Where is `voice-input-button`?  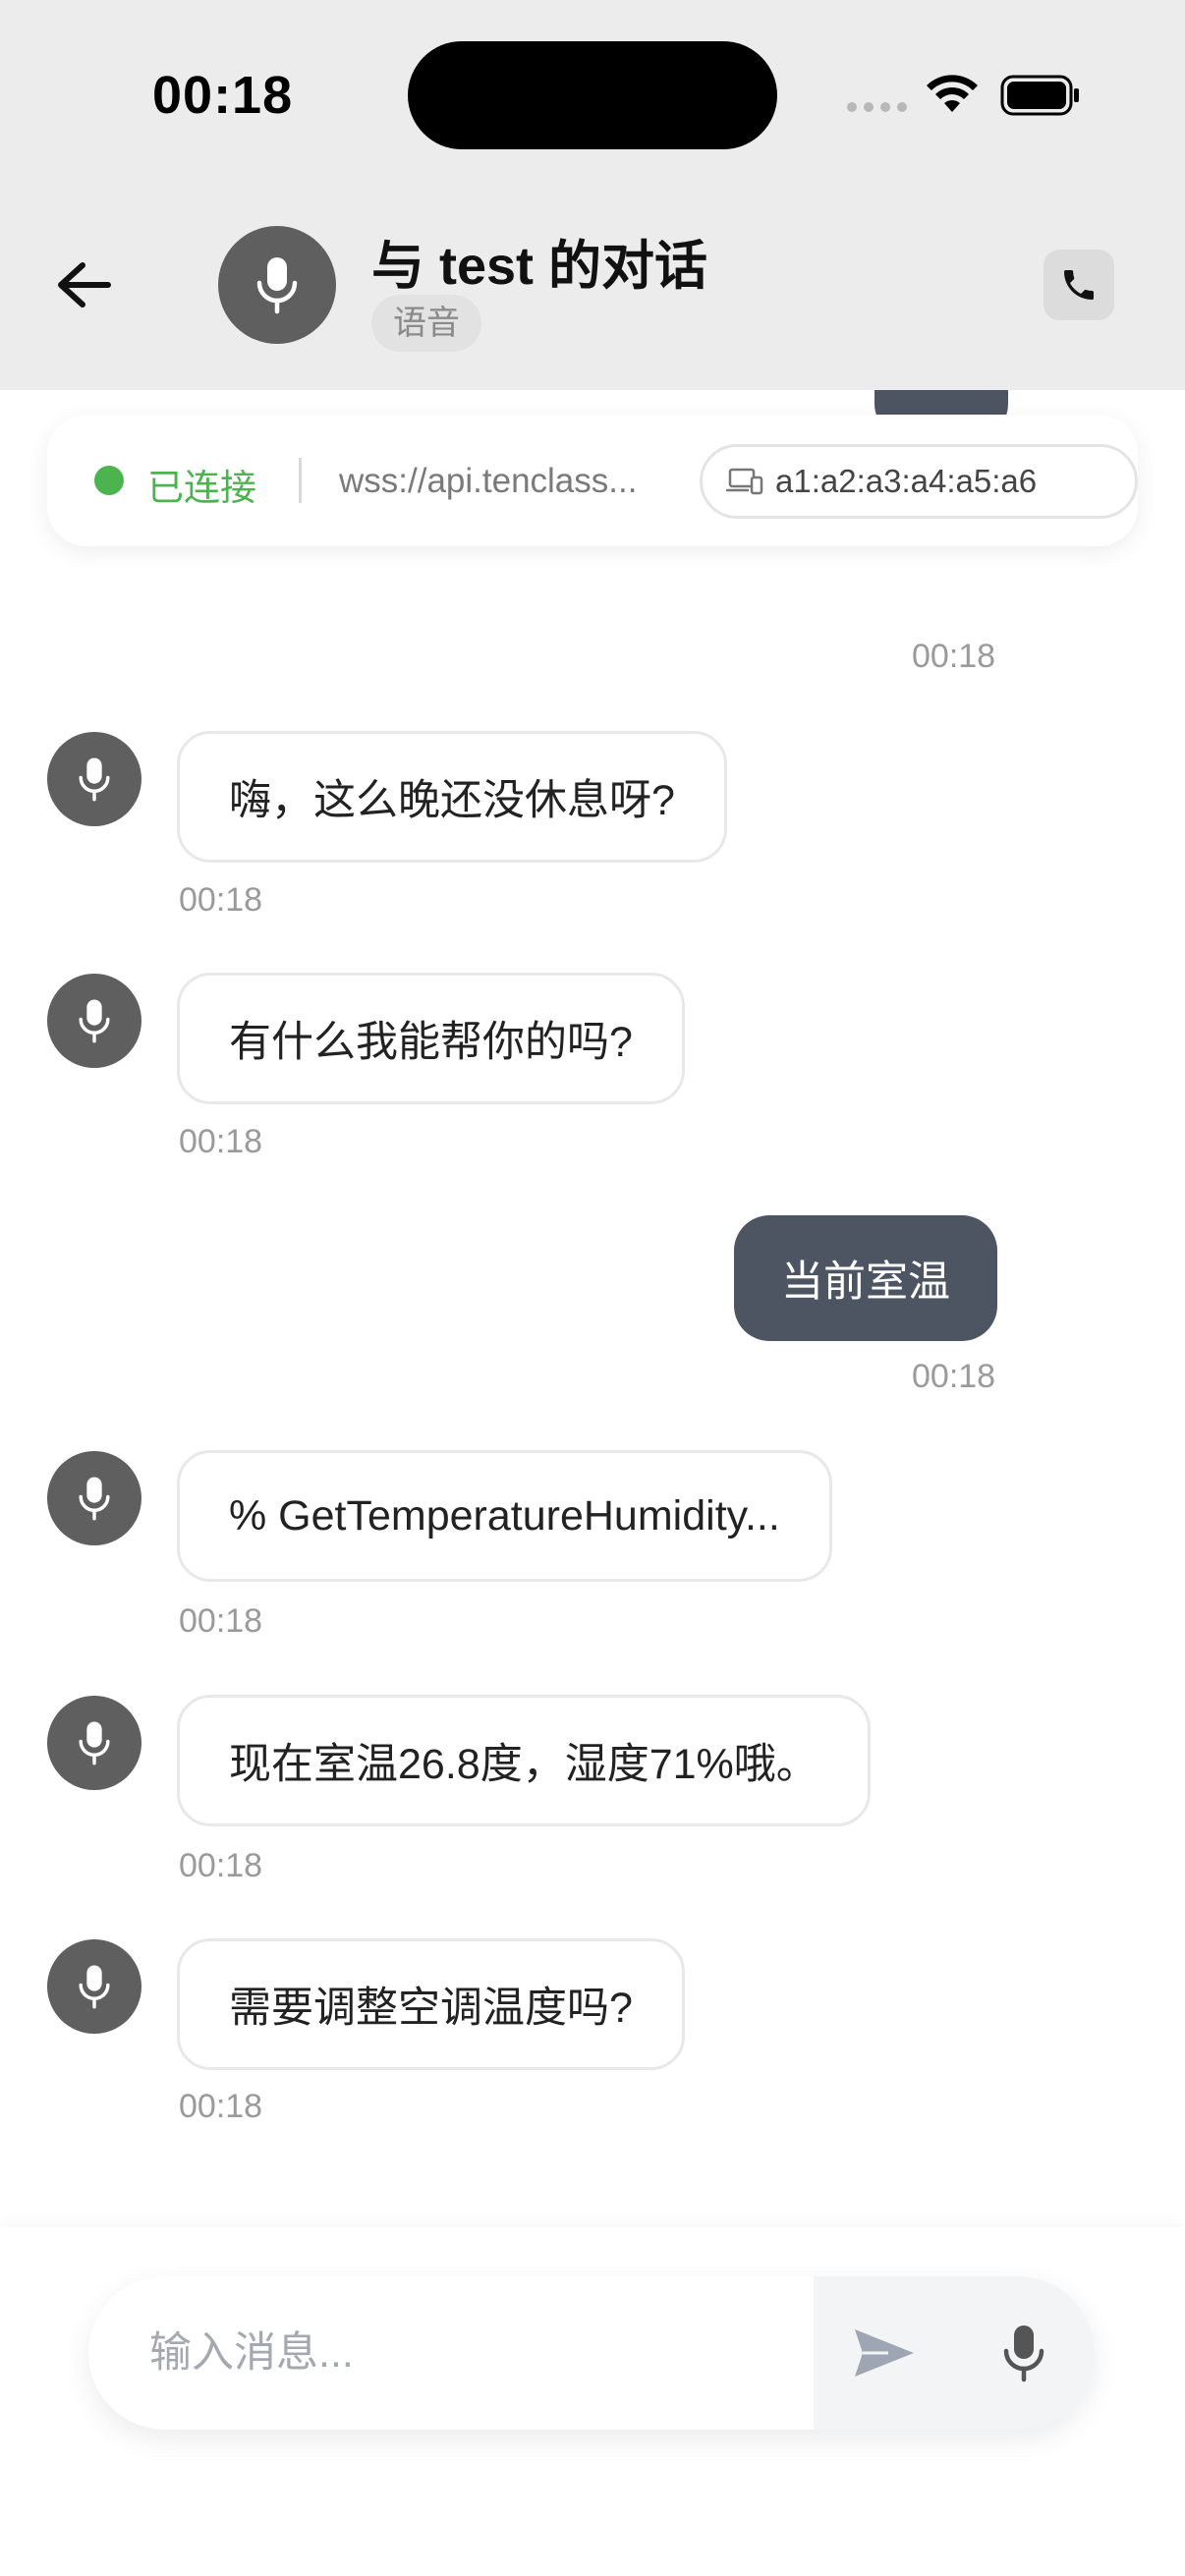
voice-input-button is located at coordinates (1024, 2353).